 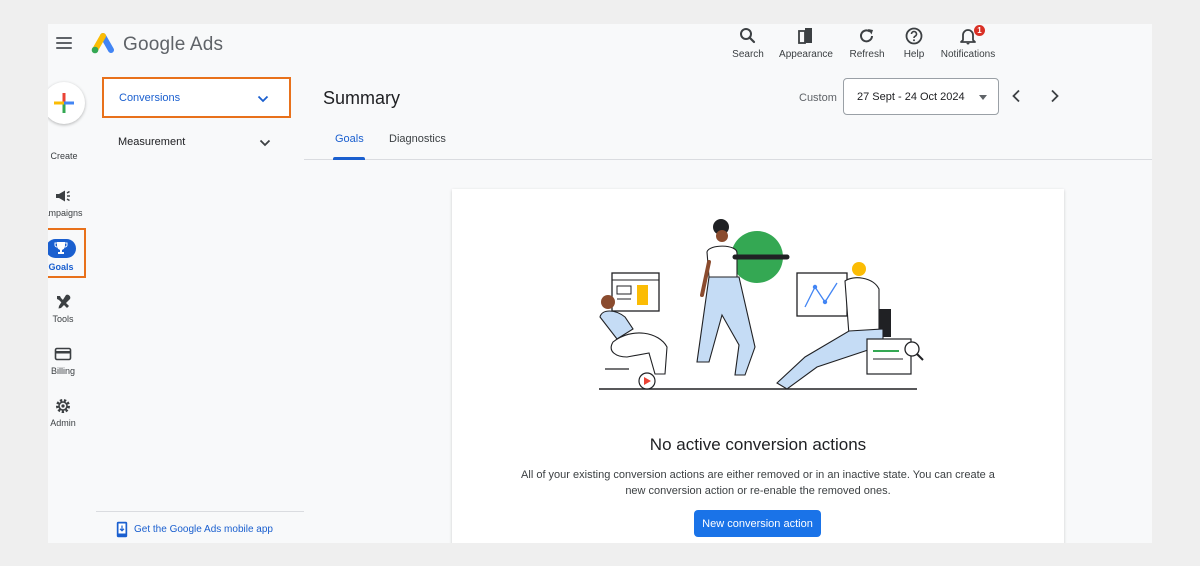 I want to click on trophy-icon, so click(x=61, y=248).